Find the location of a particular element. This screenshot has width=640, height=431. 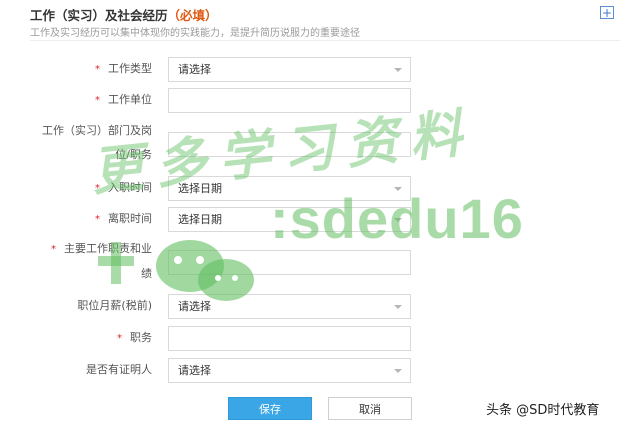

section-title-text: 工作（实习）及社会经历 is located at coordinates (99, 15).